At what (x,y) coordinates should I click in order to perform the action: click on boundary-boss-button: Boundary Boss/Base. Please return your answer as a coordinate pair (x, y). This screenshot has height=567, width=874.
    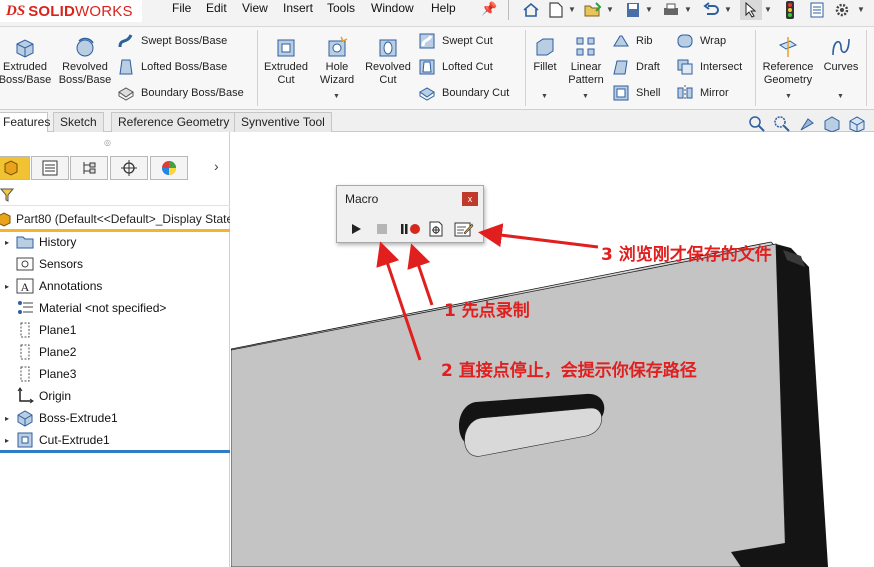
    Looking at the image, I should click on (180, 93).